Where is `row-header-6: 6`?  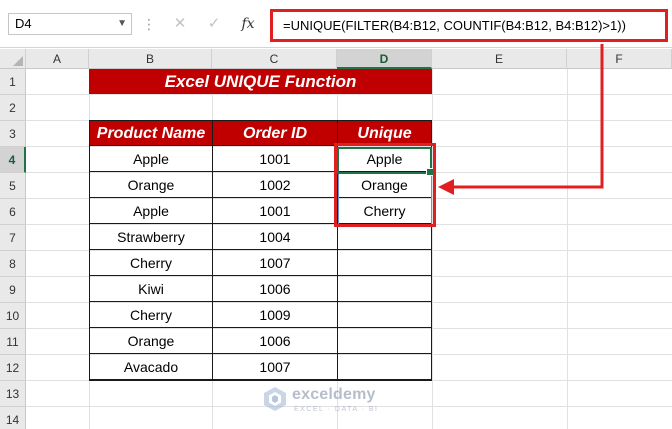
row-header-6: 6 is located at coordinates (13, 212).